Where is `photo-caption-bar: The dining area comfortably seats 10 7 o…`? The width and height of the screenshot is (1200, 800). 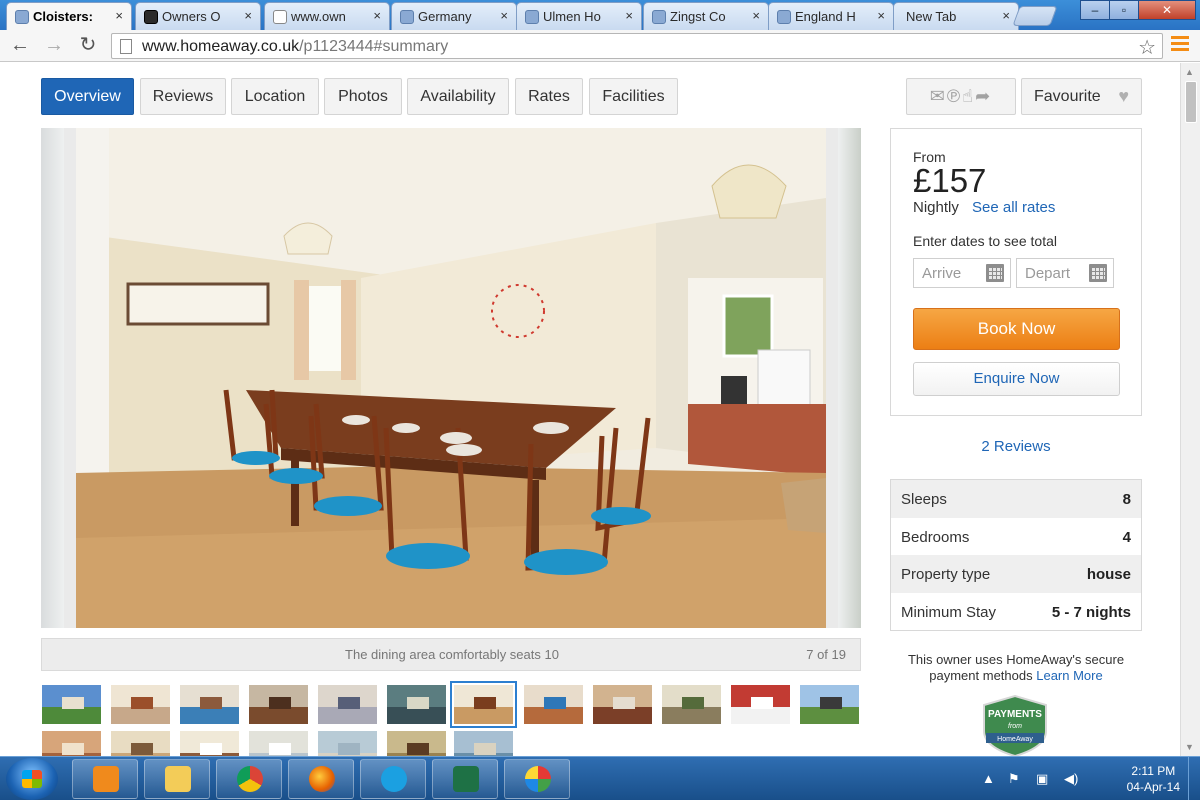
photo-caption-bar: The dining area comfortably seats 10 7 o… is located at coordinates (451, 654).